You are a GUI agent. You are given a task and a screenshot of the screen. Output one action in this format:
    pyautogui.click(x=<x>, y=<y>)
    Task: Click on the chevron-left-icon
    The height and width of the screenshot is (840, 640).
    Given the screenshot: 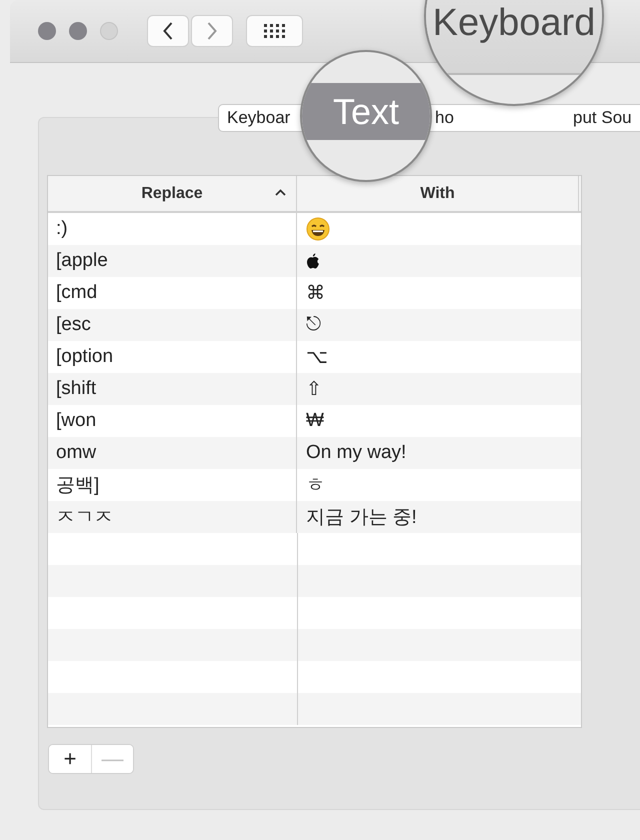 What is the action you would take?
    pyautogui.click(x=168, y=31)
    